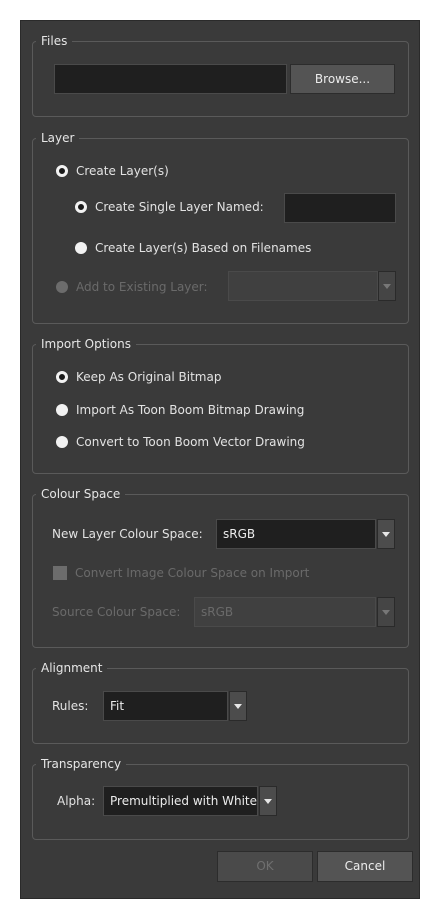 The width and height of the screenshot is (437, 903). Describe the element at coordinates (72, 668) in the screenshot. I see `alignment-legend: Alignment` at that location.